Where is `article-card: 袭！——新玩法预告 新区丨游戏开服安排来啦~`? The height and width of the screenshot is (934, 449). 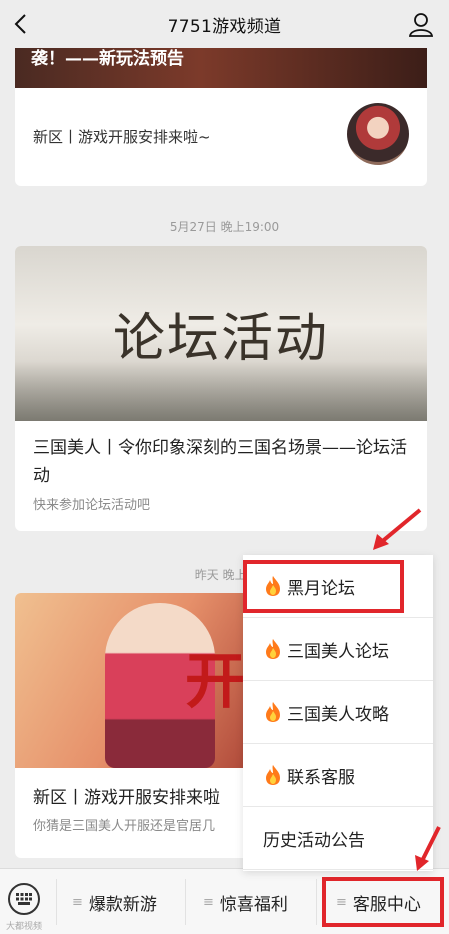 article-card: 袭！——新玩法预告 新区丨游戏开服安排来啦~ is located at coordinates (221, 117).